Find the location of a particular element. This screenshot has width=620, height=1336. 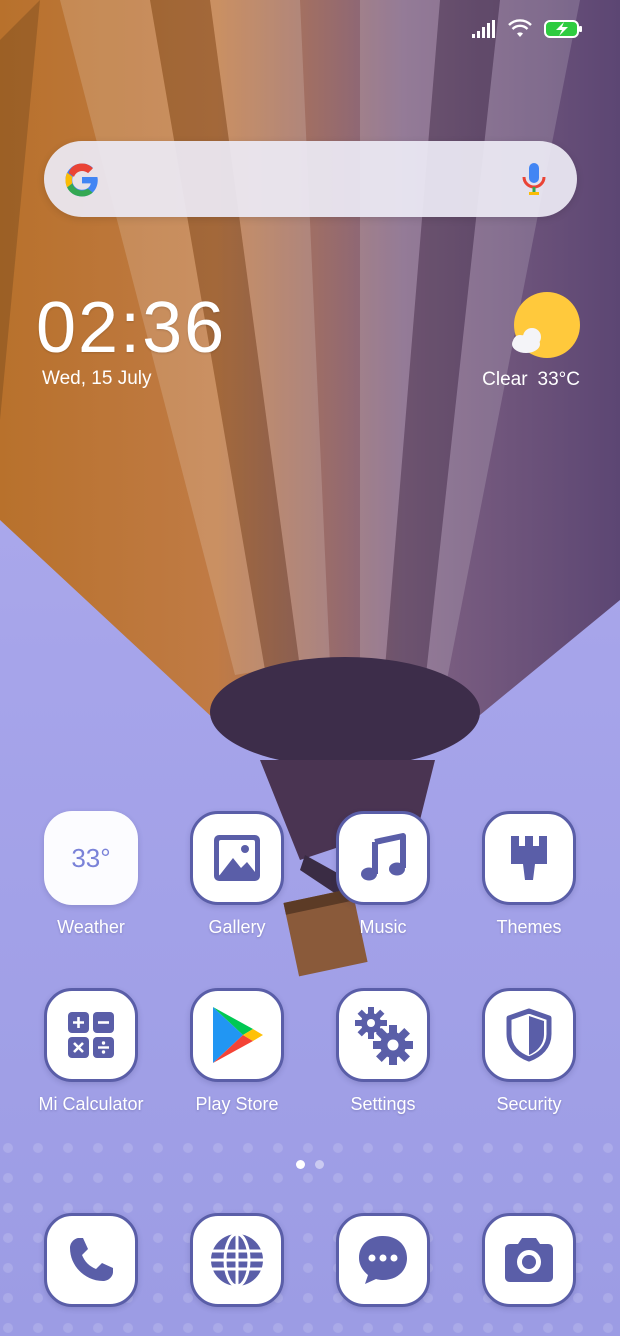

play-store-icon is located at coordinates (237, 1035).